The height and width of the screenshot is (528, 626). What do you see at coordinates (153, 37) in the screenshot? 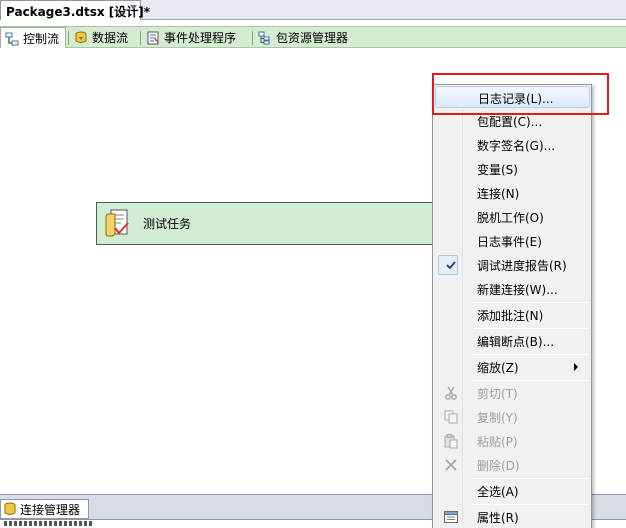
I see `event-handler-icon` at bounding box center [153, 37].